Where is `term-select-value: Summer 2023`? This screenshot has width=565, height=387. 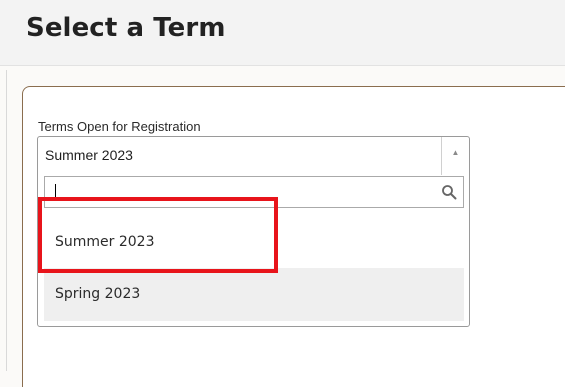 term-select-value: Summer 2023 is located at coordinates (89, 155).